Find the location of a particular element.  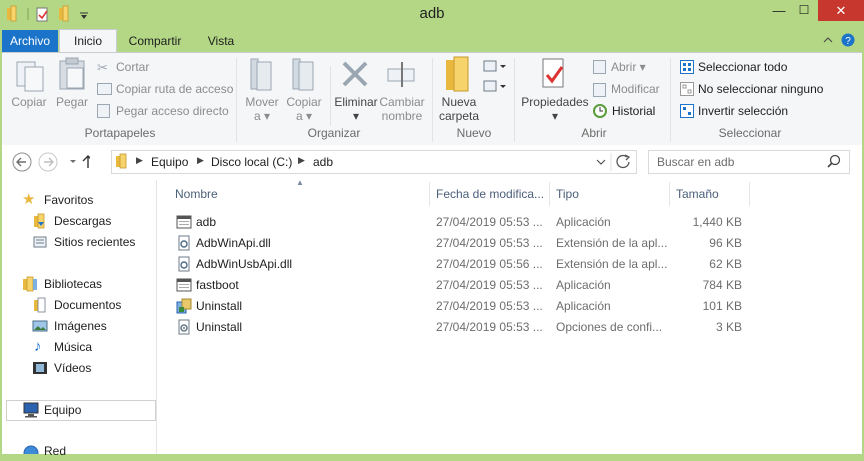

tab-vista: Vista is located at coordinates (221, 41).